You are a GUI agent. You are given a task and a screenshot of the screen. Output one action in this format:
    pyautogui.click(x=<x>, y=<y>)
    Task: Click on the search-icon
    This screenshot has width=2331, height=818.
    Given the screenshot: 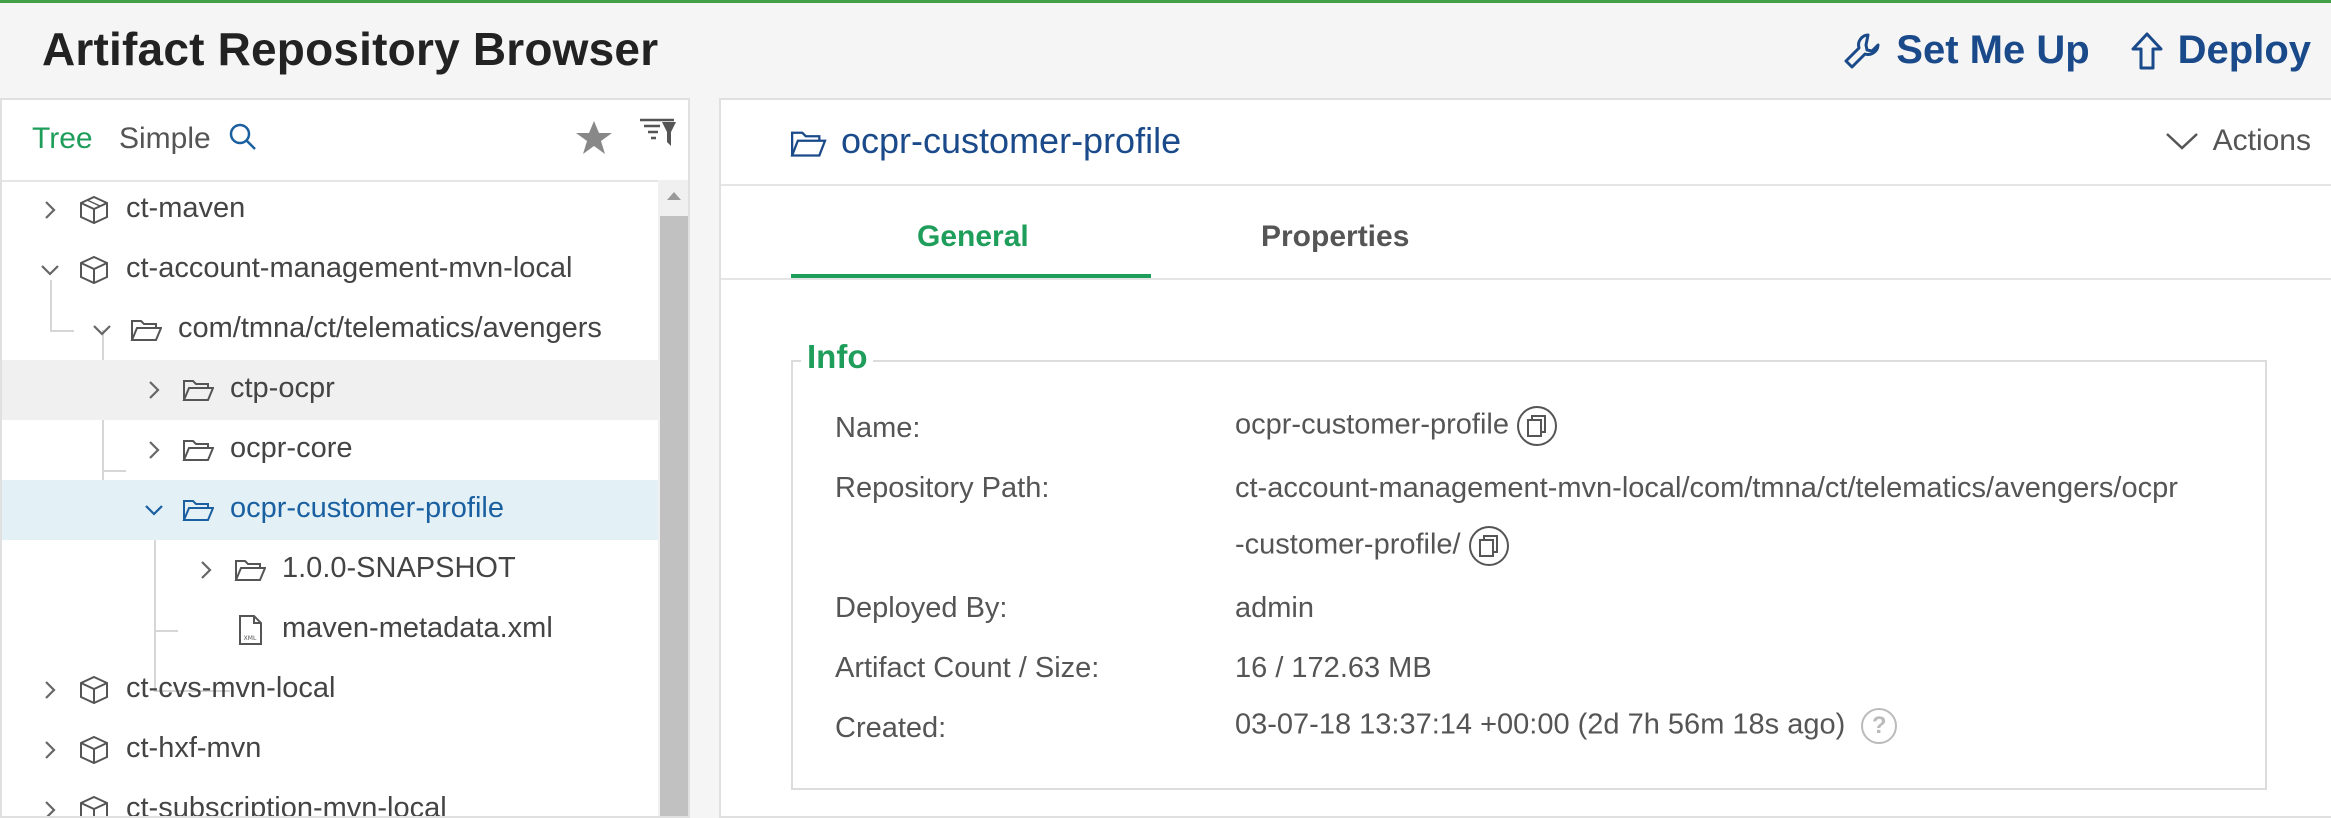 What is the action you would take?
    pyautogui.click(x=243, y=139)
    